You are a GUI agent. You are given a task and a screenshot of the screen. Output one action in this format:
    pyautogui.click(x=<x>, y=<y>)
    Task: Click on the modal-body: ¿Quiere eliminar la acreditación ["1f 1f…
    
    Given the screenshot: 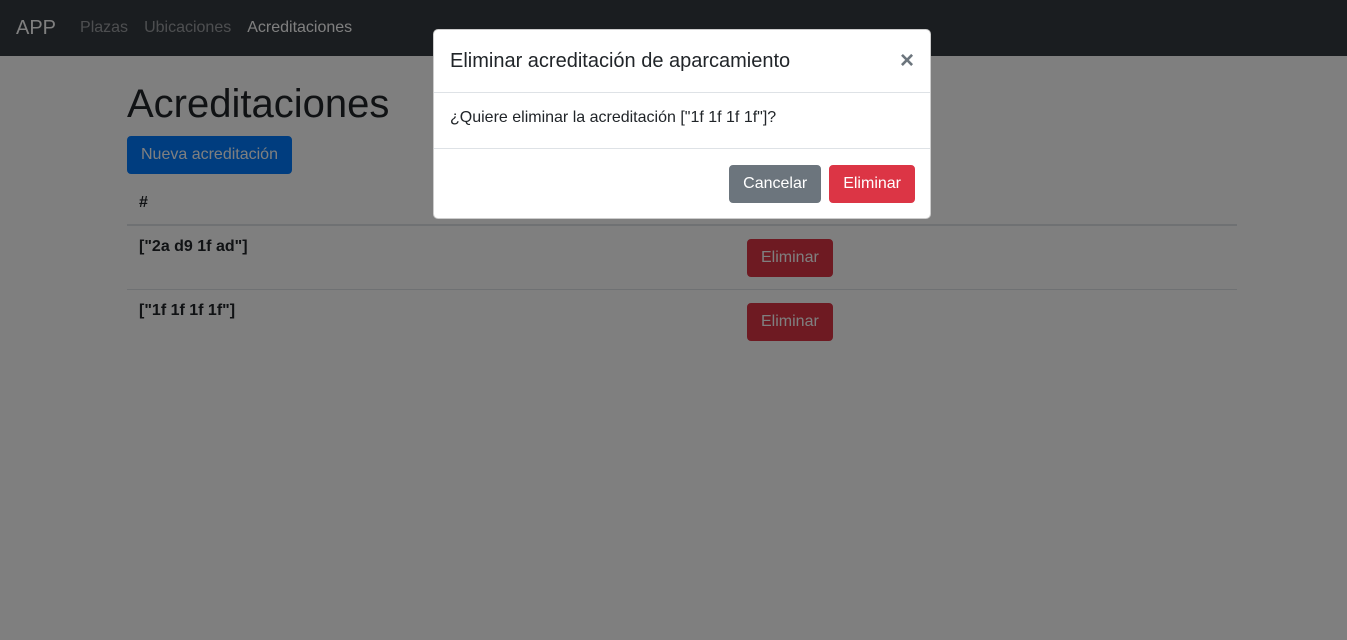 What is the action you would take?
    pyautogui.click(x=682, y=121)
    